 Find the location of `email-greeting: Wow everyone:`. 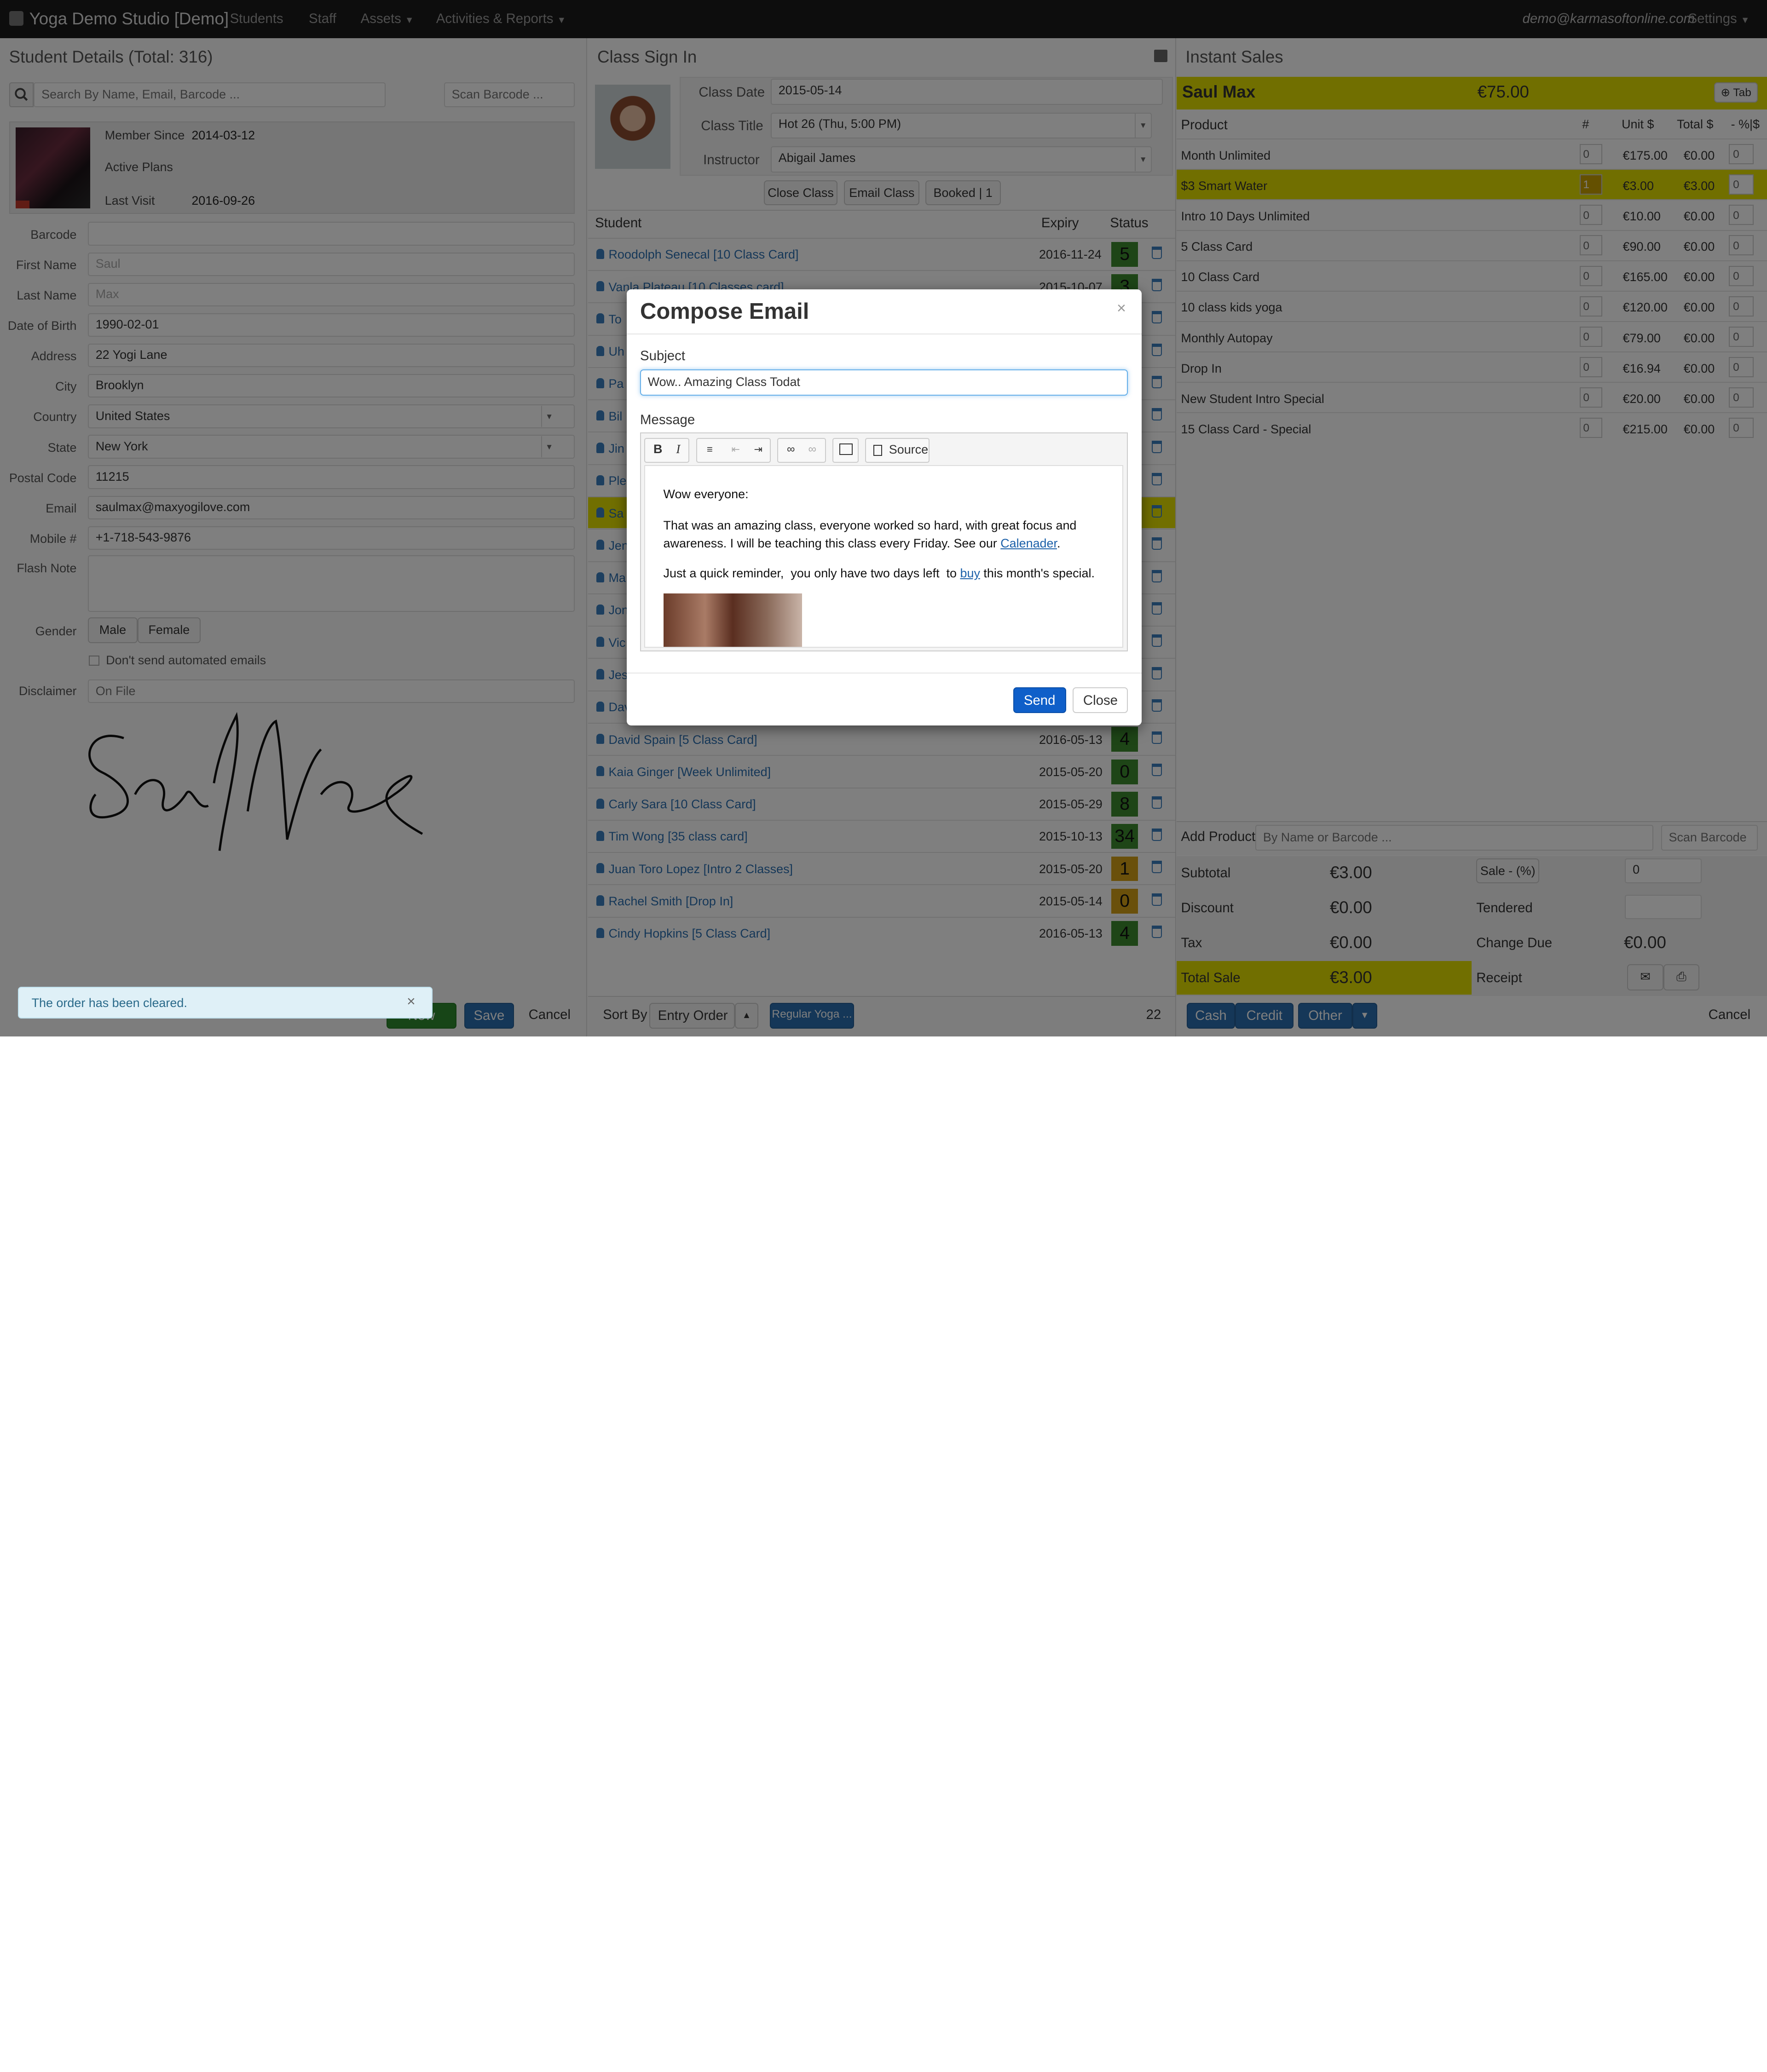

email-greeting: Wow everyone: is located at coordinates (706, 494).